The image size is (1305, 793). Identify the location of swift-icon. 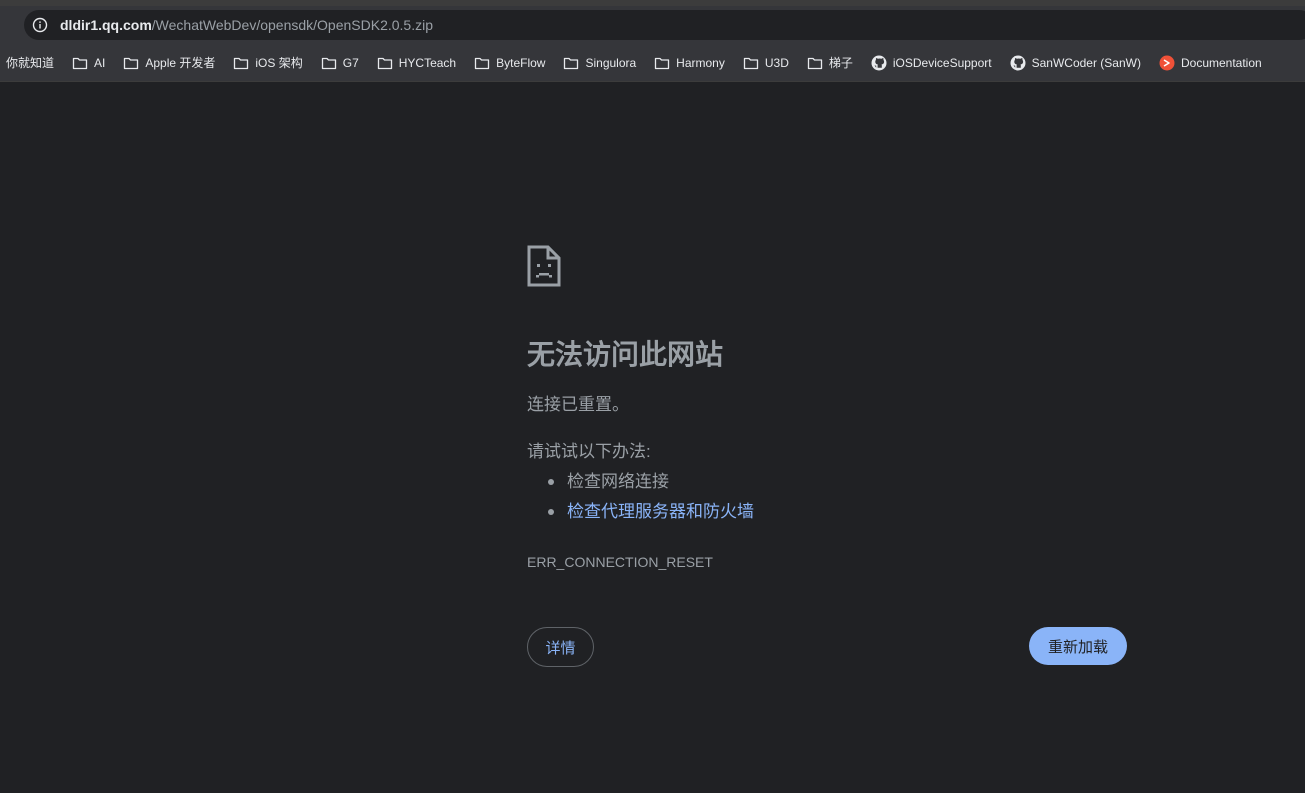
(1167, 63).